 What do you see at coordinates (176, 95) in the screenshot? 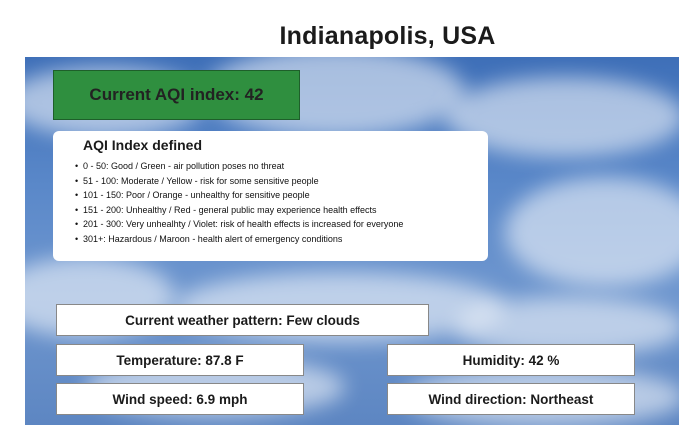
I see `current-aqi-box: Current AQI index: 42` at bounding box center [176, 95].